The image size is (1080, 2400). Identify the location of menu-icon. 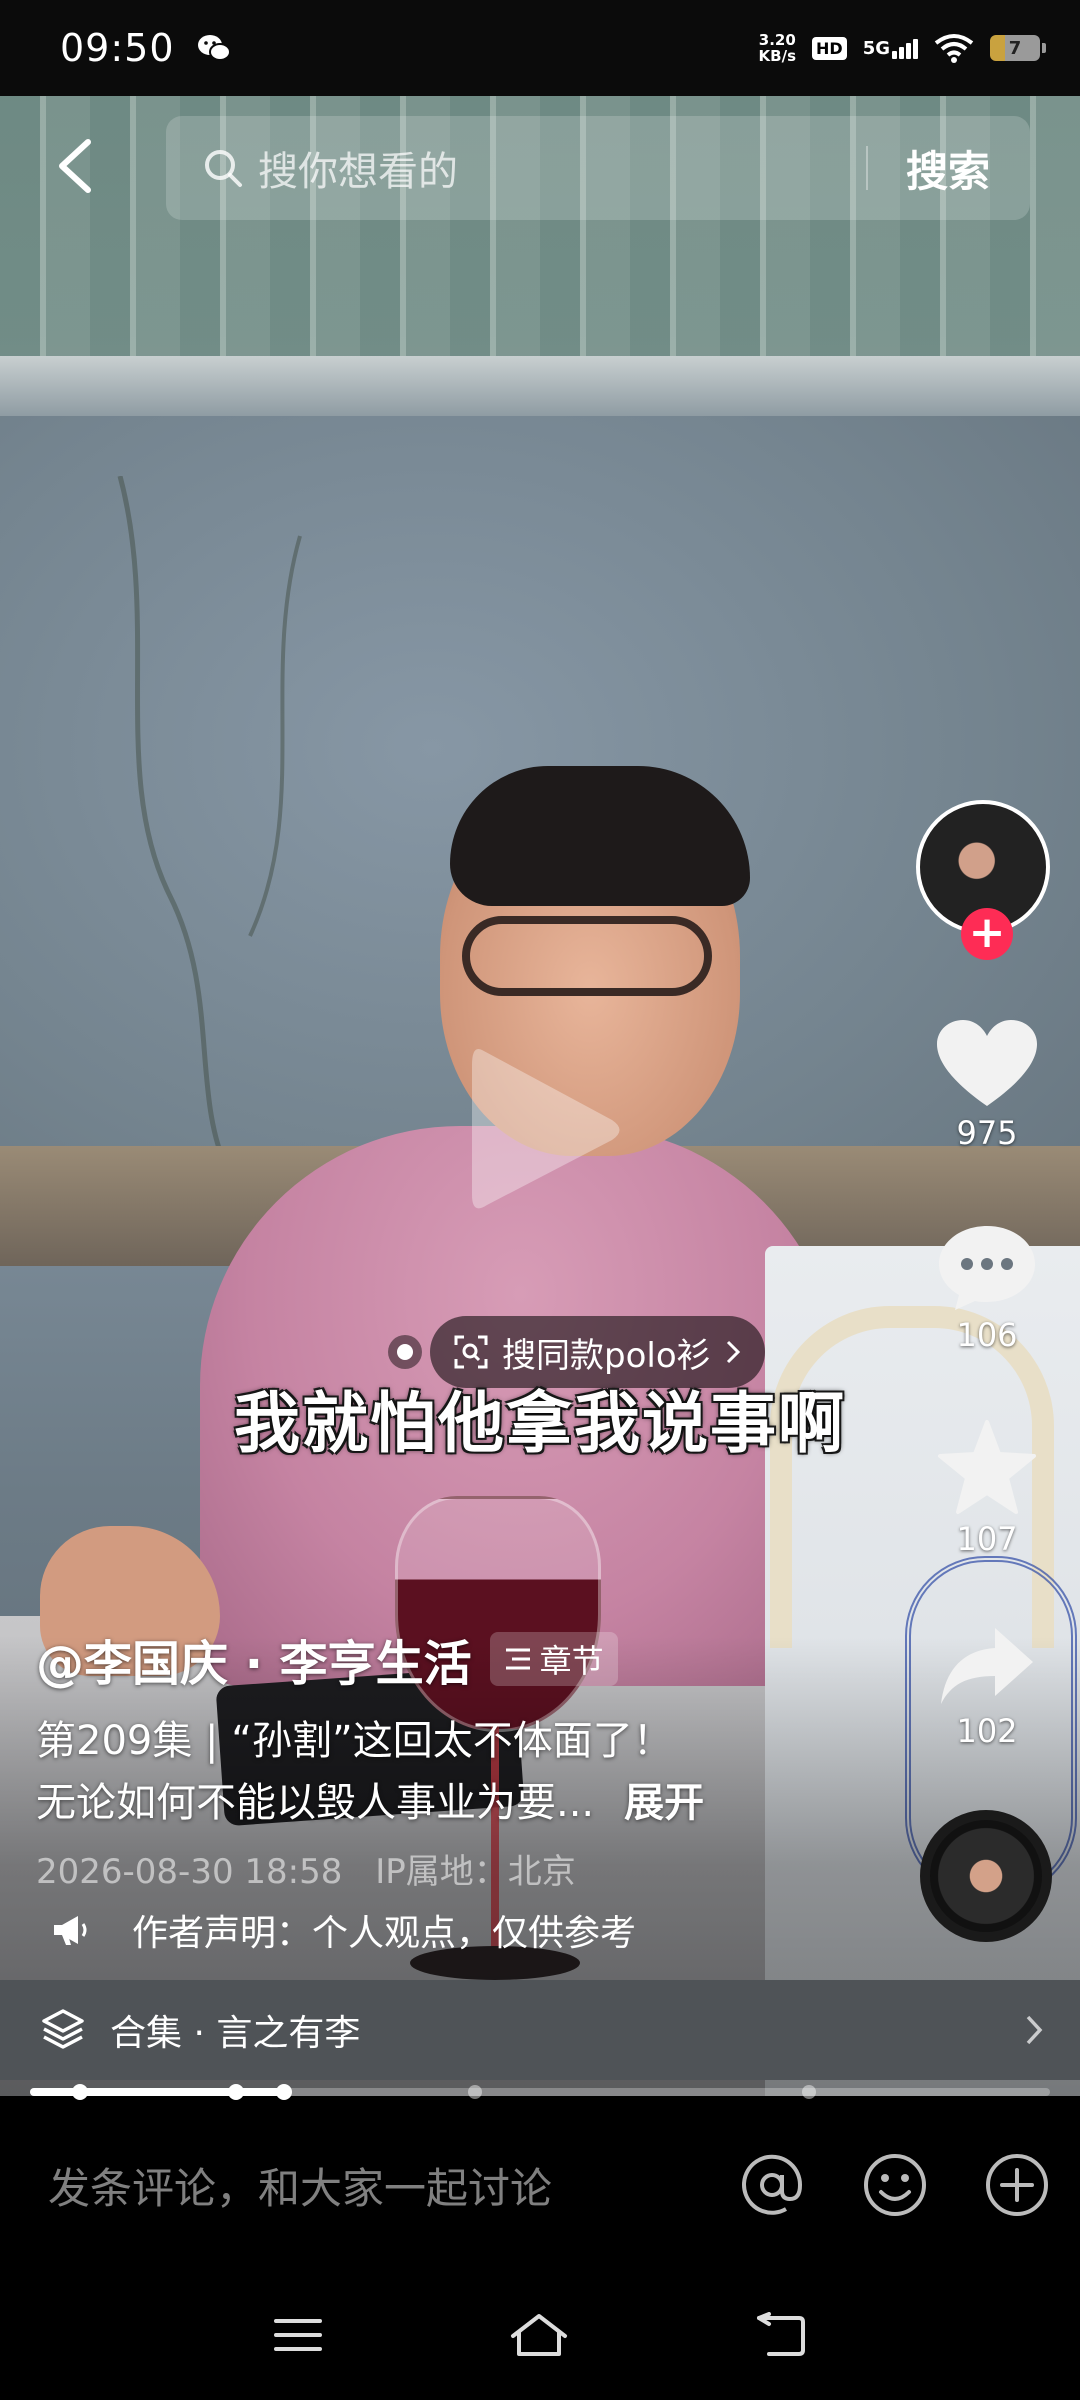
(298, 2335).